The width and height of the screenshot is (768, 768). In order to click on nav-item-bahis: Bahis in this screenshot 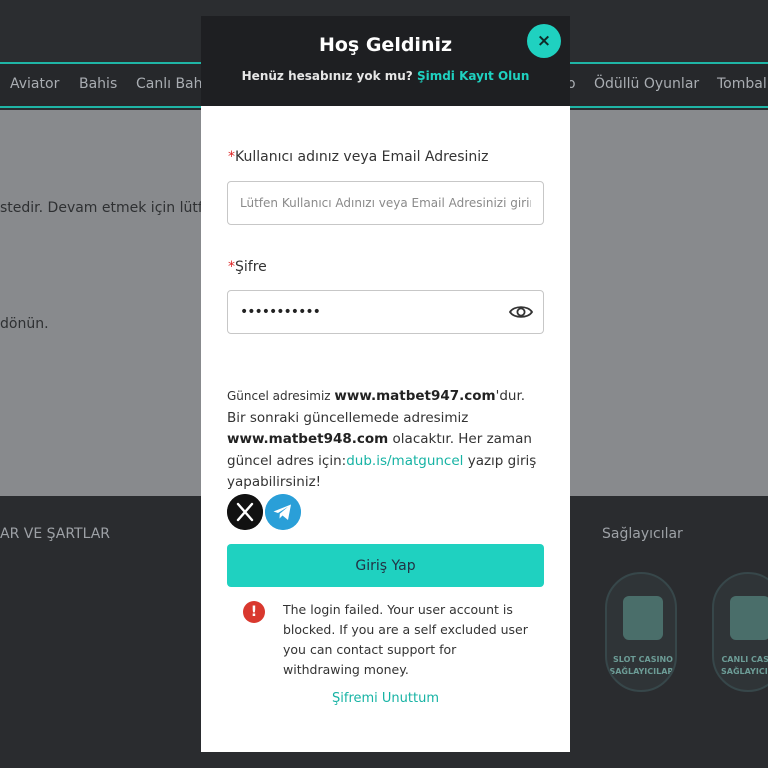, I will do `click(98, 84)`.